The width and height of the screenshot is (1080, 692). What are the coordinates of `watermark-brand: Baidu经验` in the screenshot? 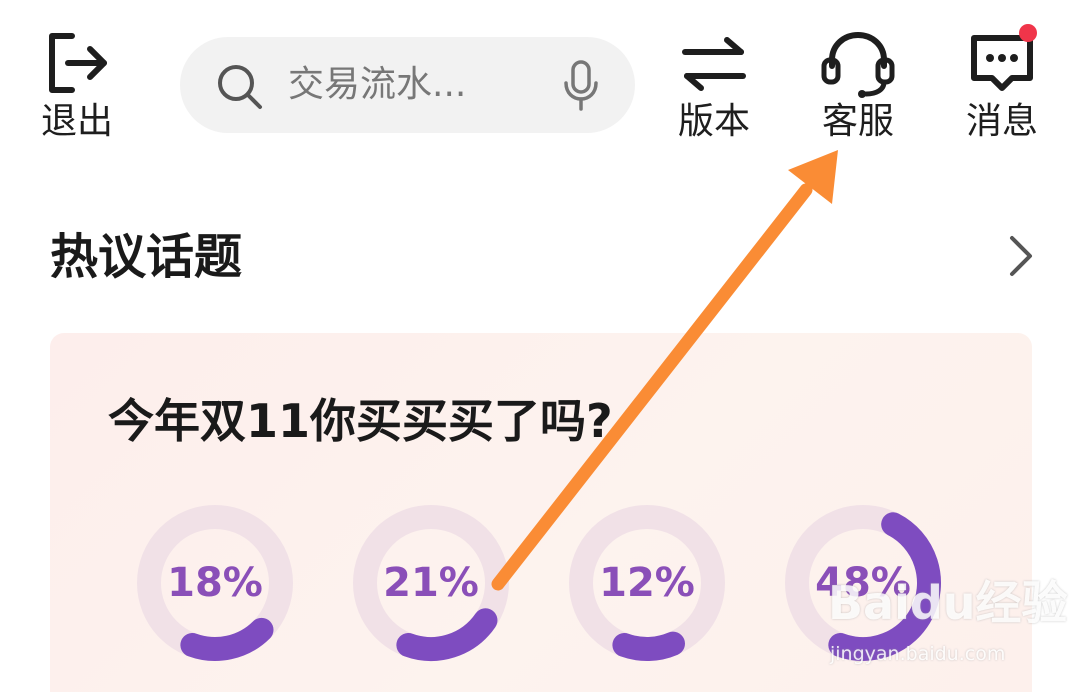 It's located at (948, 603).